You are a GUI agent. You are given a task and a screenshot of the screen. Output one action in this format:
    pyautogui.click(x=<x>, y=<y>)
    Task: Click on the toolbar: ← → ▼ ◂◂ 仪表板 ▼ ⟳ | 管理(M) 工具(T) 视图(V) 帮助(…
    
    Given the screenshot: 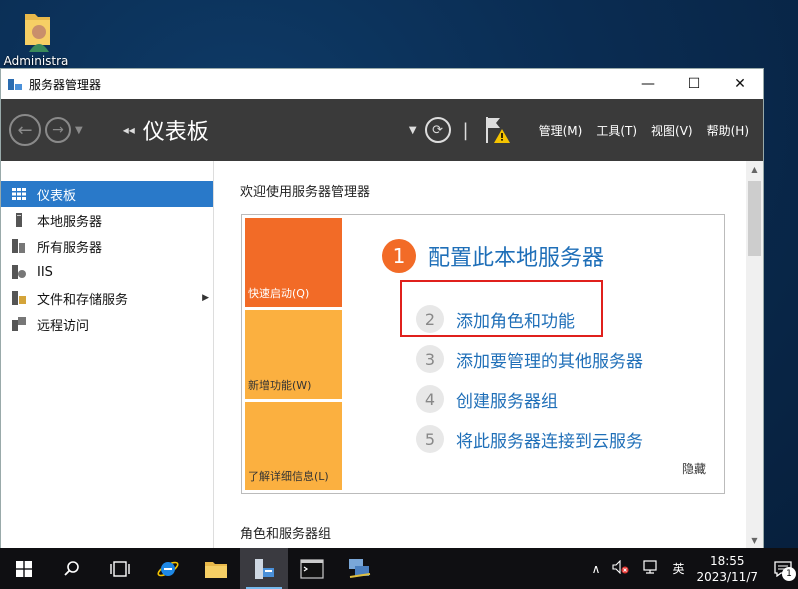 What is the action you would take?
    pyautogui.click(x=382, y=130)
    